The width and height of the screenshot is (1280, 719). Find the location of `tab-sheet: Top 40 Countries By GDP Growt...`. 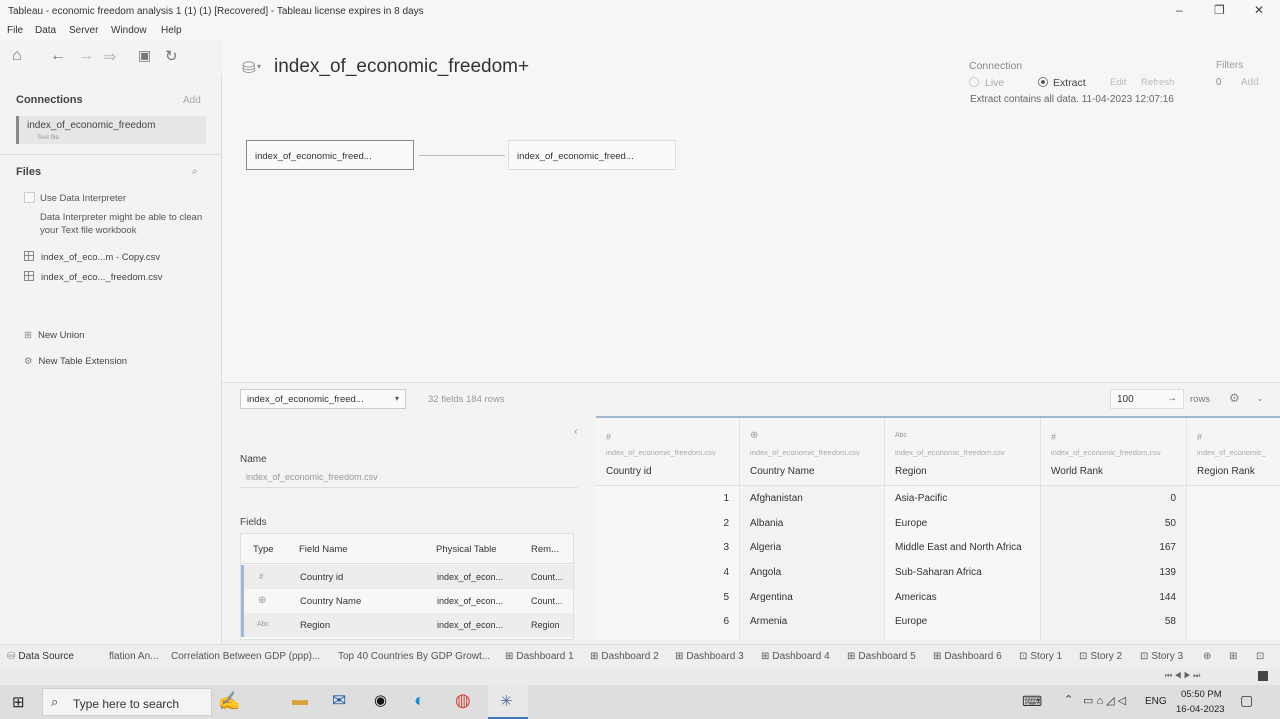

tab-sheet: Top 40 Countries By GDP Growt... is located at coordinates (414, 656).